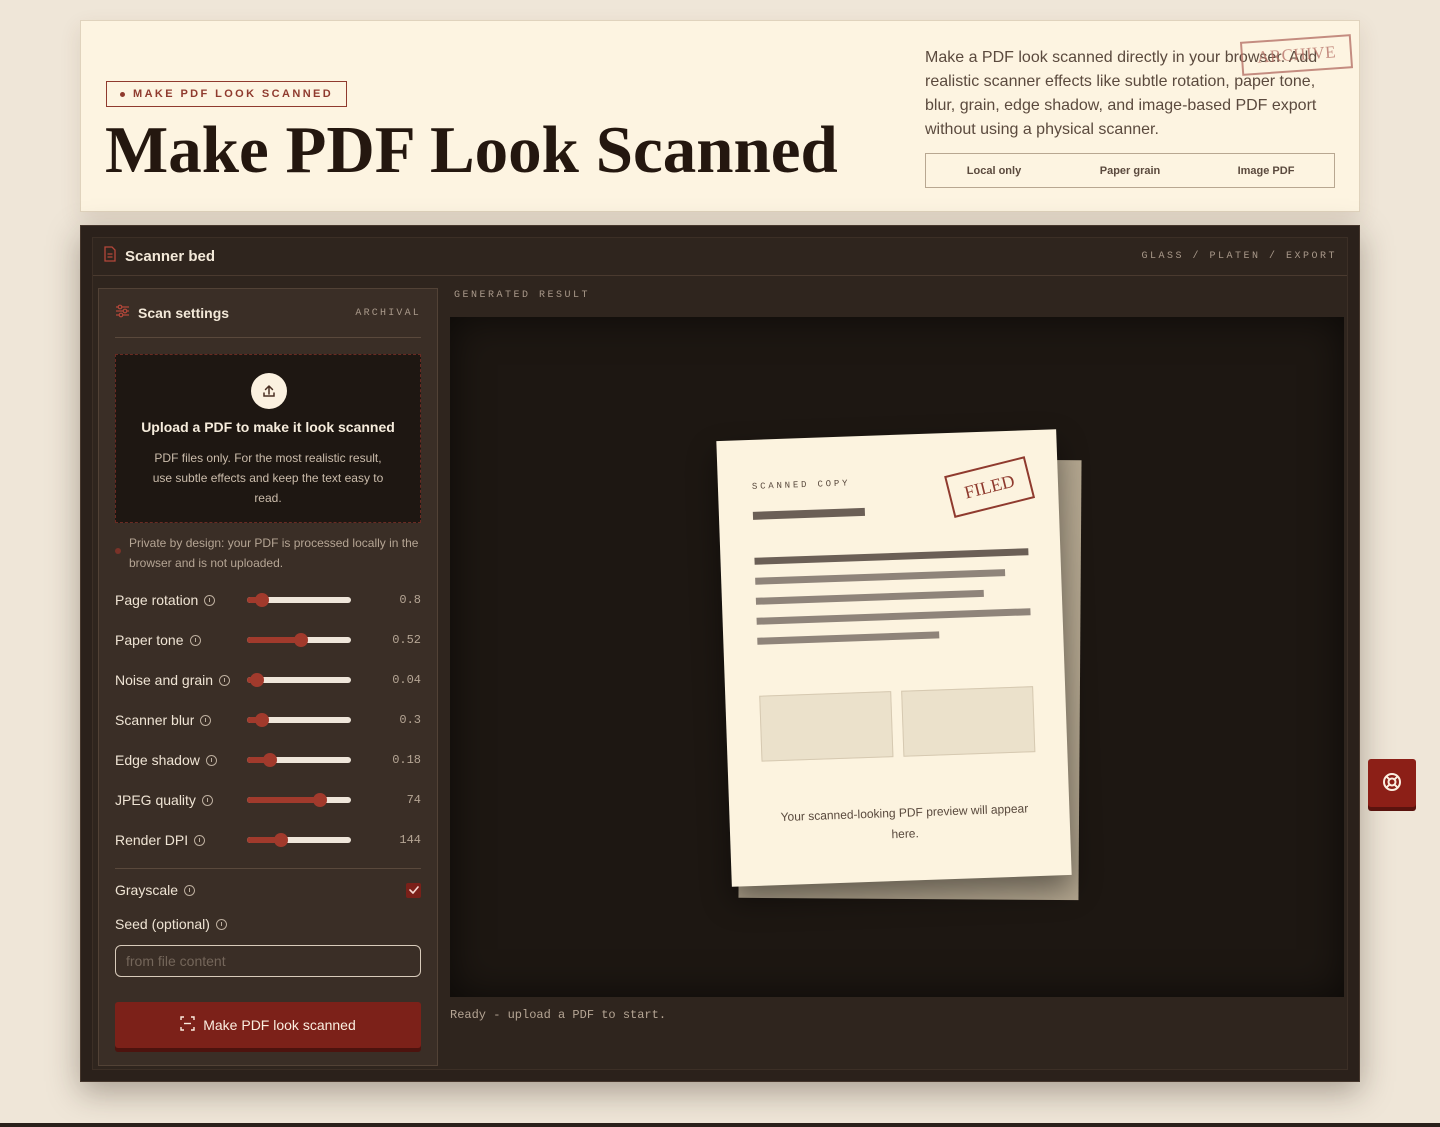 The width and height of the screenshot is (1440, 1127). Describe the element at coordinates (157, 760) in the screenshot. I see `slider-label: Edge shadow` at that location.